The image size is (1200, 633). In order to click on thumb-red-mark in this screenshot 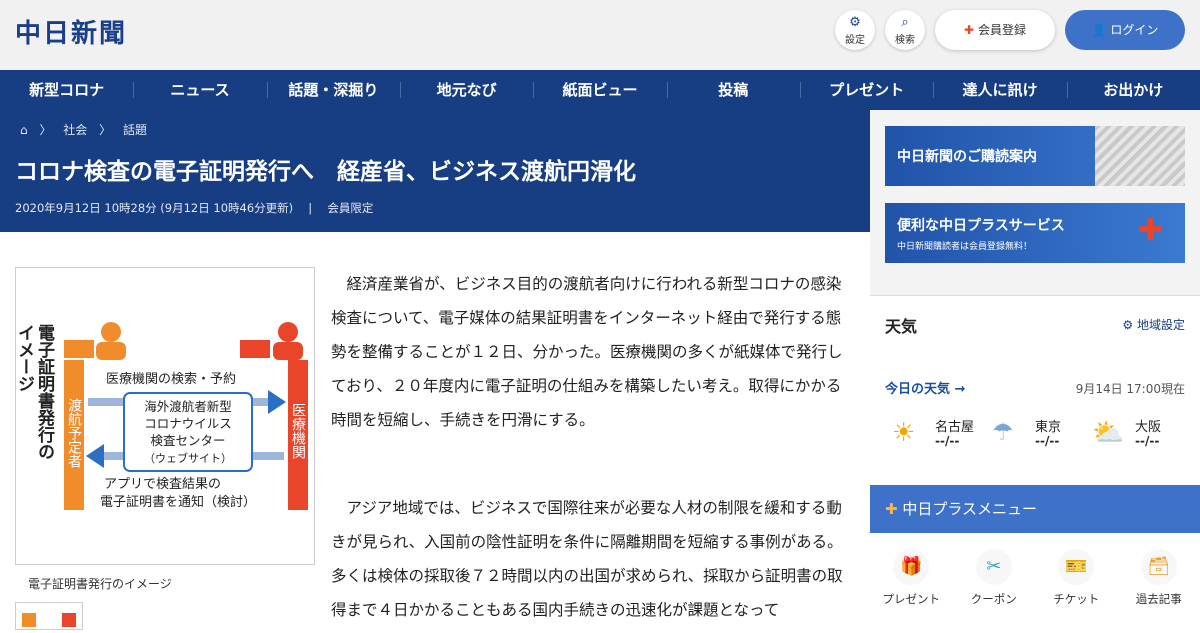, I will do `click(69, 620)`.